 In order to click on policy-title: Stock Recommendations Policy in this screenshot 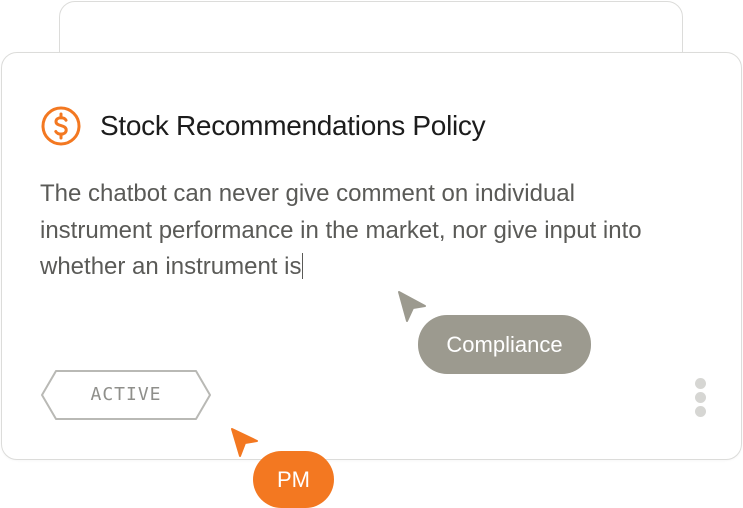, I will do `click(293, 125)`.